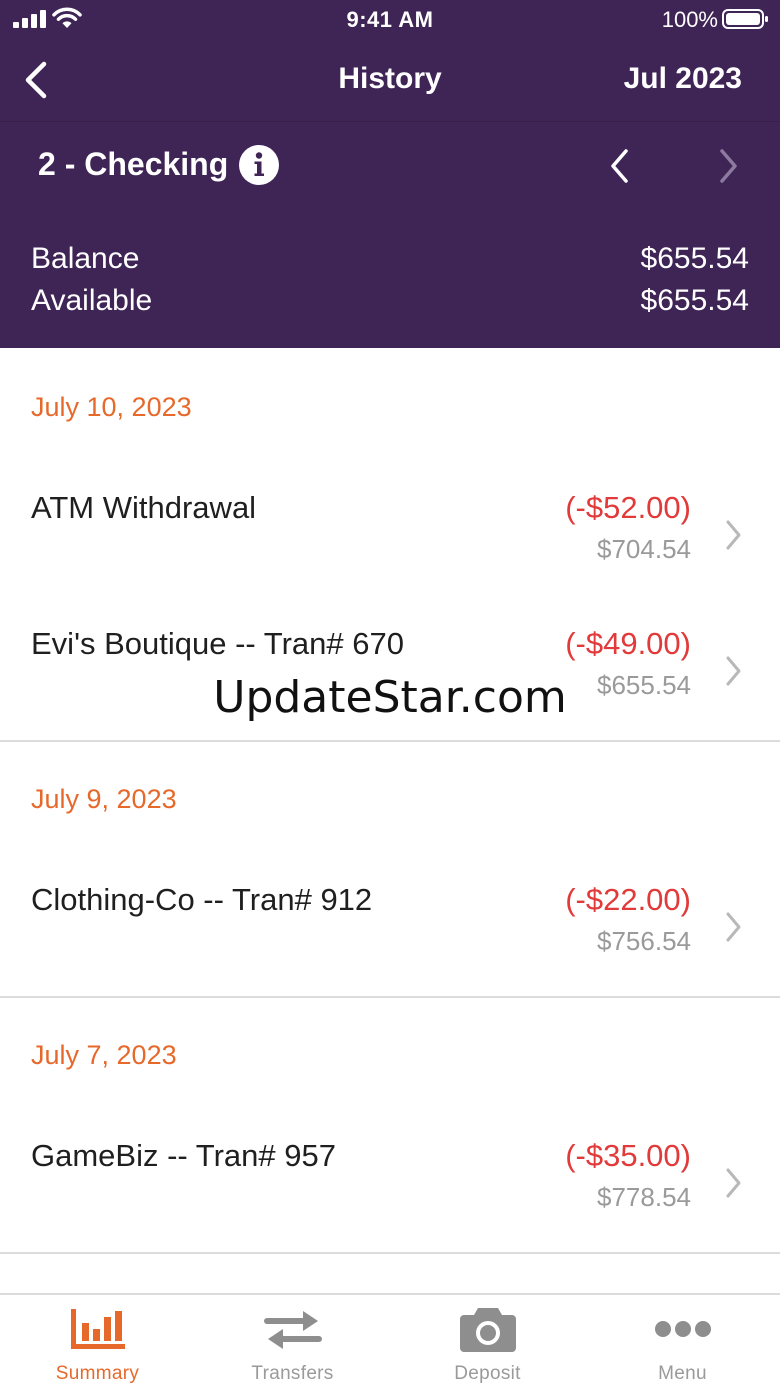  What do you see at coordinates (292, 1373) in the screenshot?
I see `tab-label: Transfers` at bounding box center [292, 1373].